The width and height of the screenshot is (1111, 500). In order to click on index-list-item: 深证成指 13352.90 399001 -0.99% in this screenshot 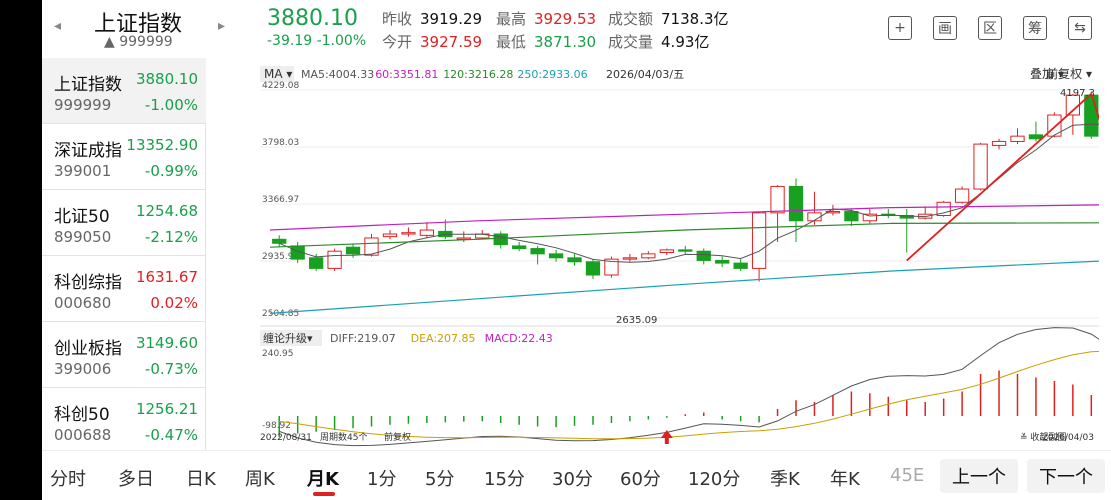, I will do `click(124, 157)`.